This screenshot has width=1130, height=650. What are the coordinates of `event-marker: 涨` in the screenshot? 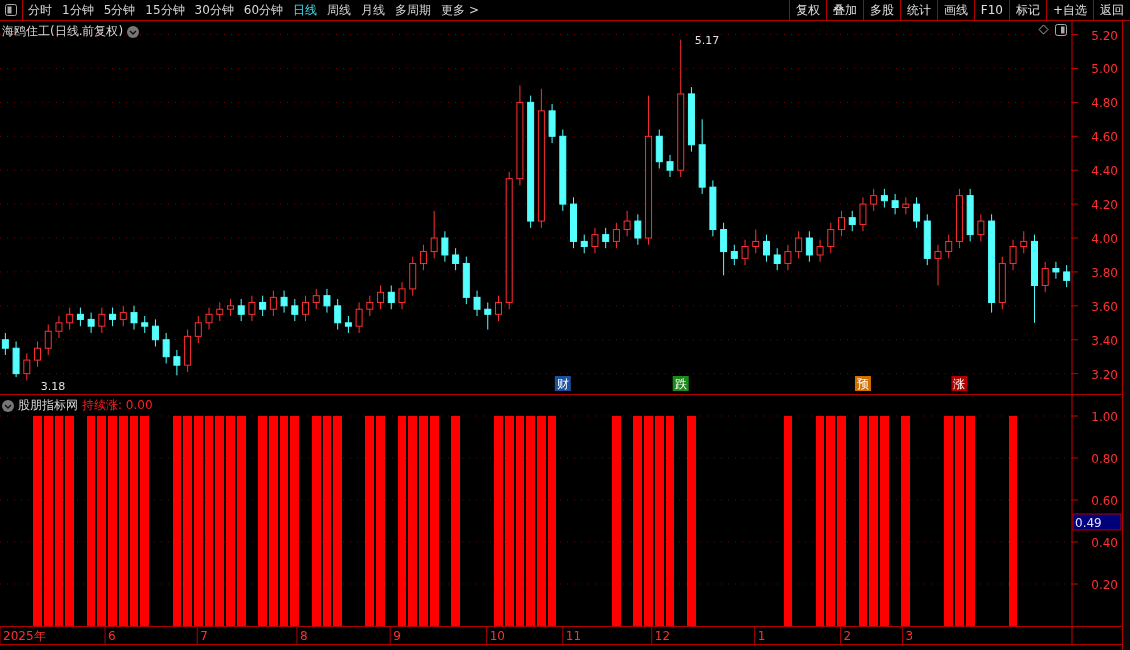 It's located at (959, 383).